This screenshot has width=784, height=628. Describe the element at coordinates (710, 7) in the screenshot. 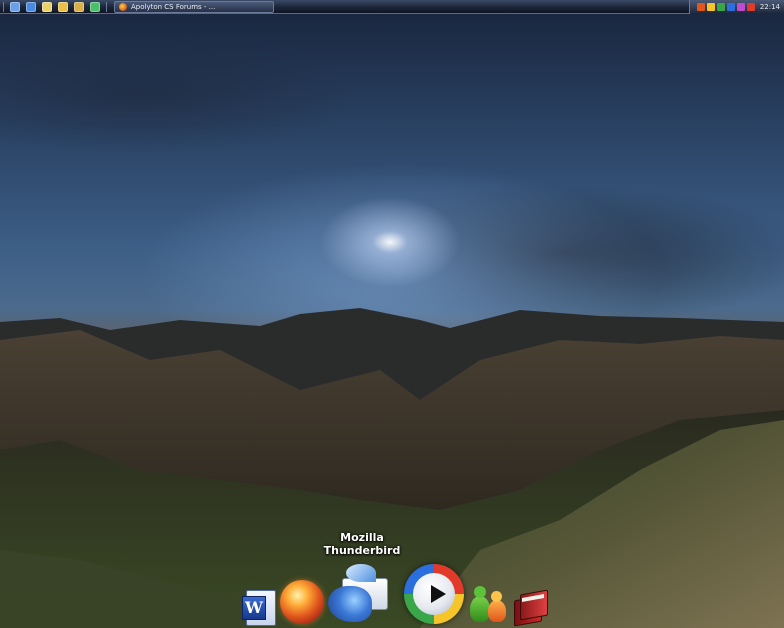

I see `winamp-tray-icon` at that location.